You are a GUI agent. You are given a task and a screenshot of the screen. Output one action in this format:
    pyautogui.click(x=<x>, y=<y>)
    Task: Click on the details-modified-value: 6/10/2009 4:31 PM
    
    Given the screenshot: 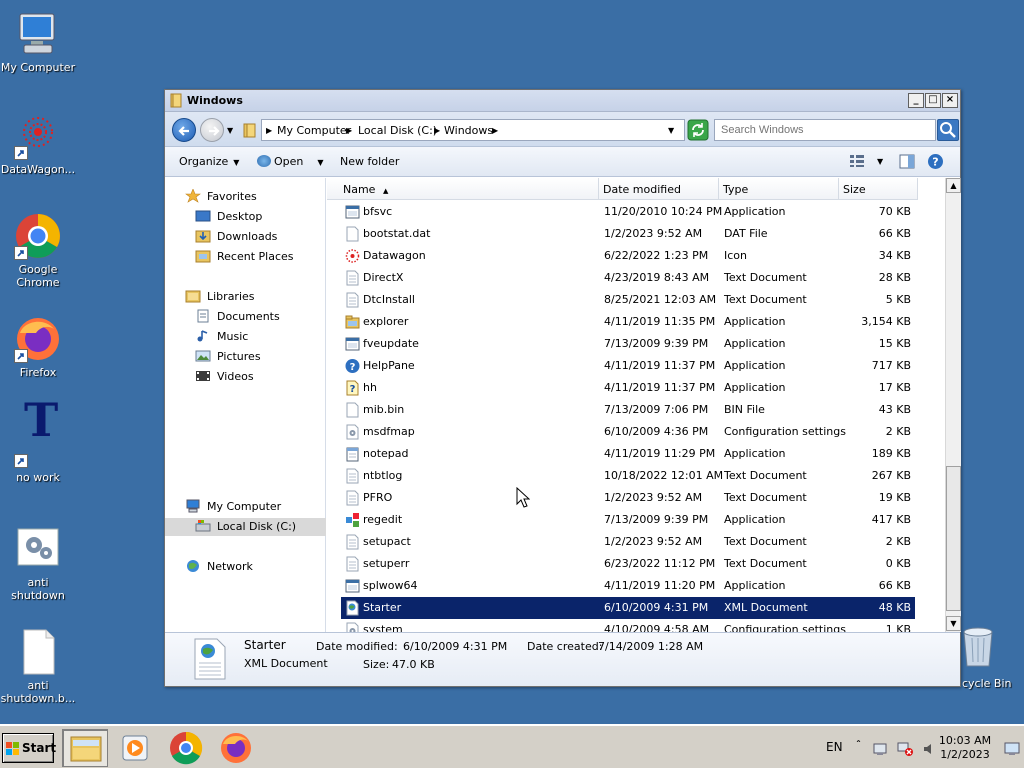 What is the action you would take?
    pyautogui.click(x=455, y=646)
    